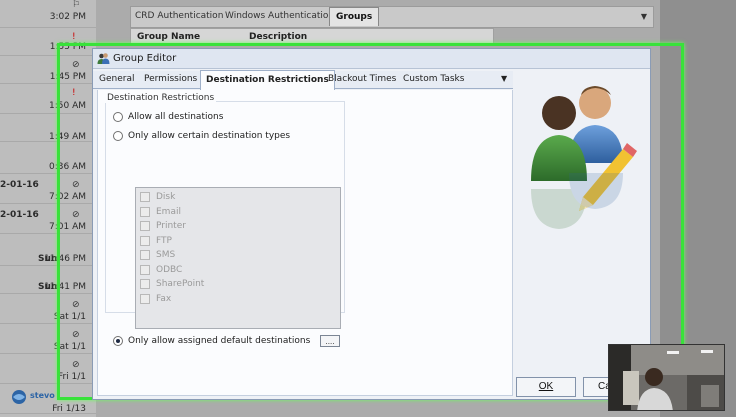 The image size is (736, 417). I want to click on tab-custom-tasks: Custom Tasks, so click(433, 79).